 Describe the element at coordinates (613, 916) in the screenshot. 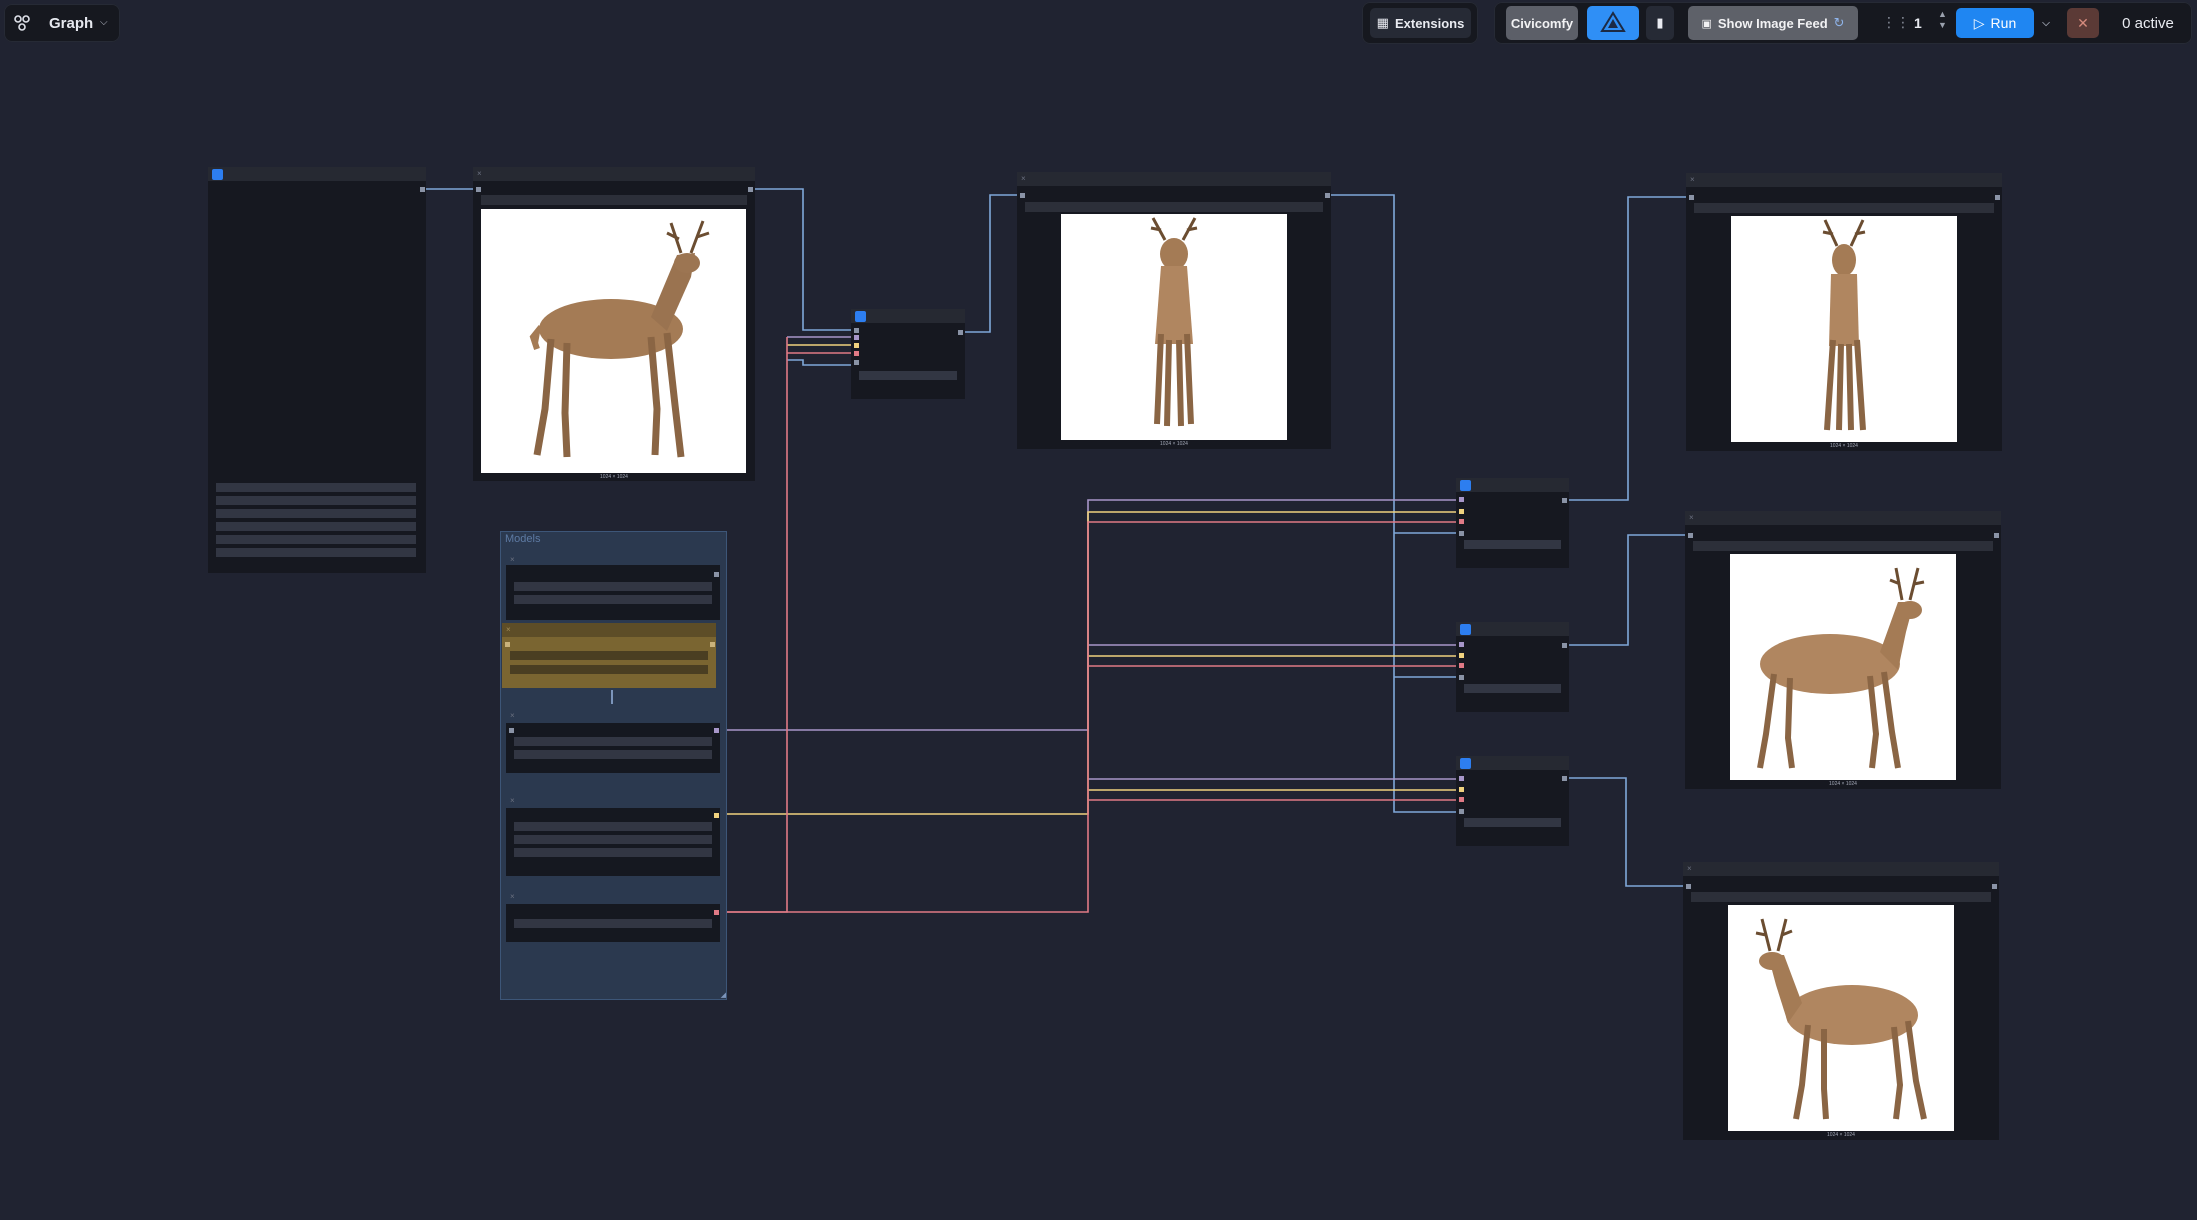

I see `checkpoint-loader-node: ×` at that location.